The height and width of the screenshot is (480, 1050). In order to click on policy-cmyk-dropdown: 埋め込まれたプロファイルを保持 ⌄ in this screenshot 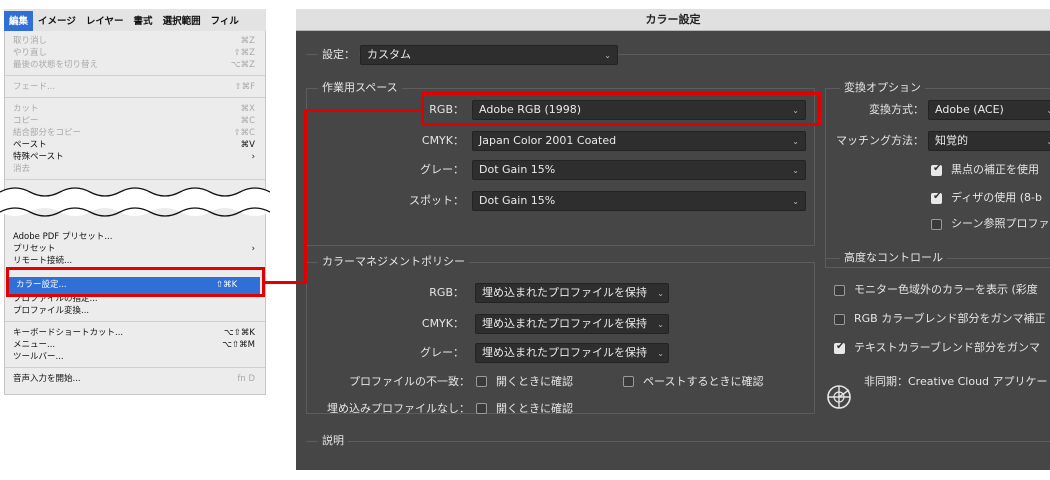, I will do `click(572, 324)`.